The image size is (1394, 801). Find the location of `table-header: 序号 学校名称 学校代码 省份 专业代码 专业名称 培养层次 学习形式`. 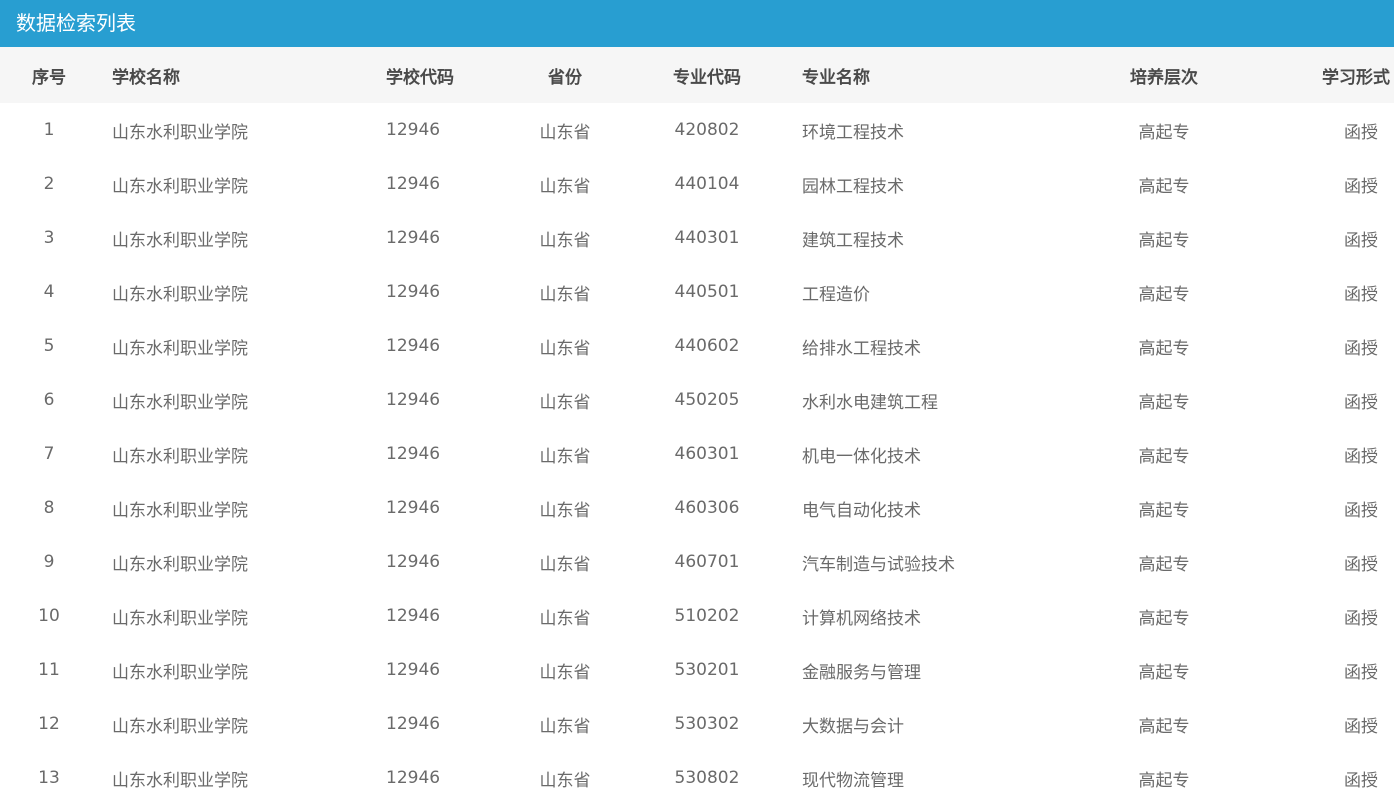

table-header: 序号 学校名称 学校代码 省份 专业代码 专业名称 培养层次 学习形式 is located at coordinates (697, 75).